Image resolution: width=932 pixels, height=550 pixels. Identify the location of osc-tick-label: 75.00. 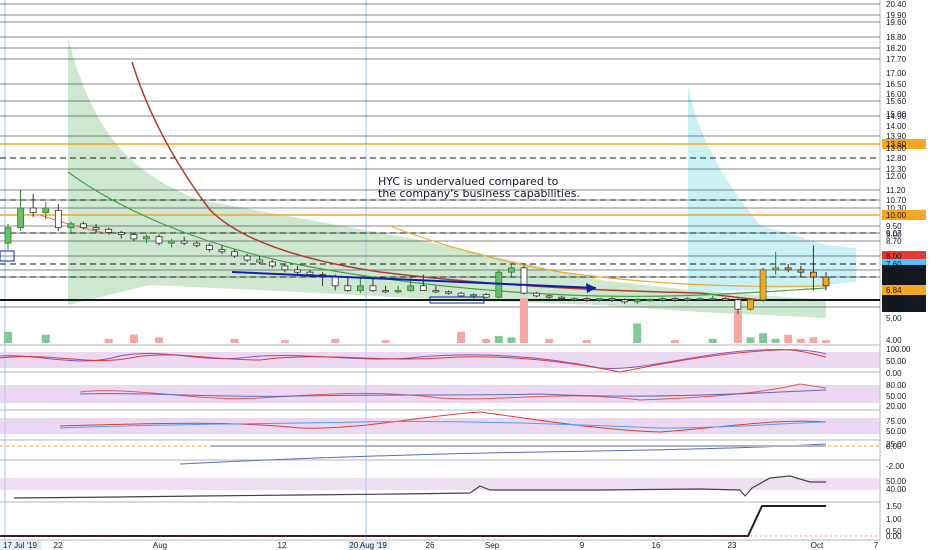
(896, 421).